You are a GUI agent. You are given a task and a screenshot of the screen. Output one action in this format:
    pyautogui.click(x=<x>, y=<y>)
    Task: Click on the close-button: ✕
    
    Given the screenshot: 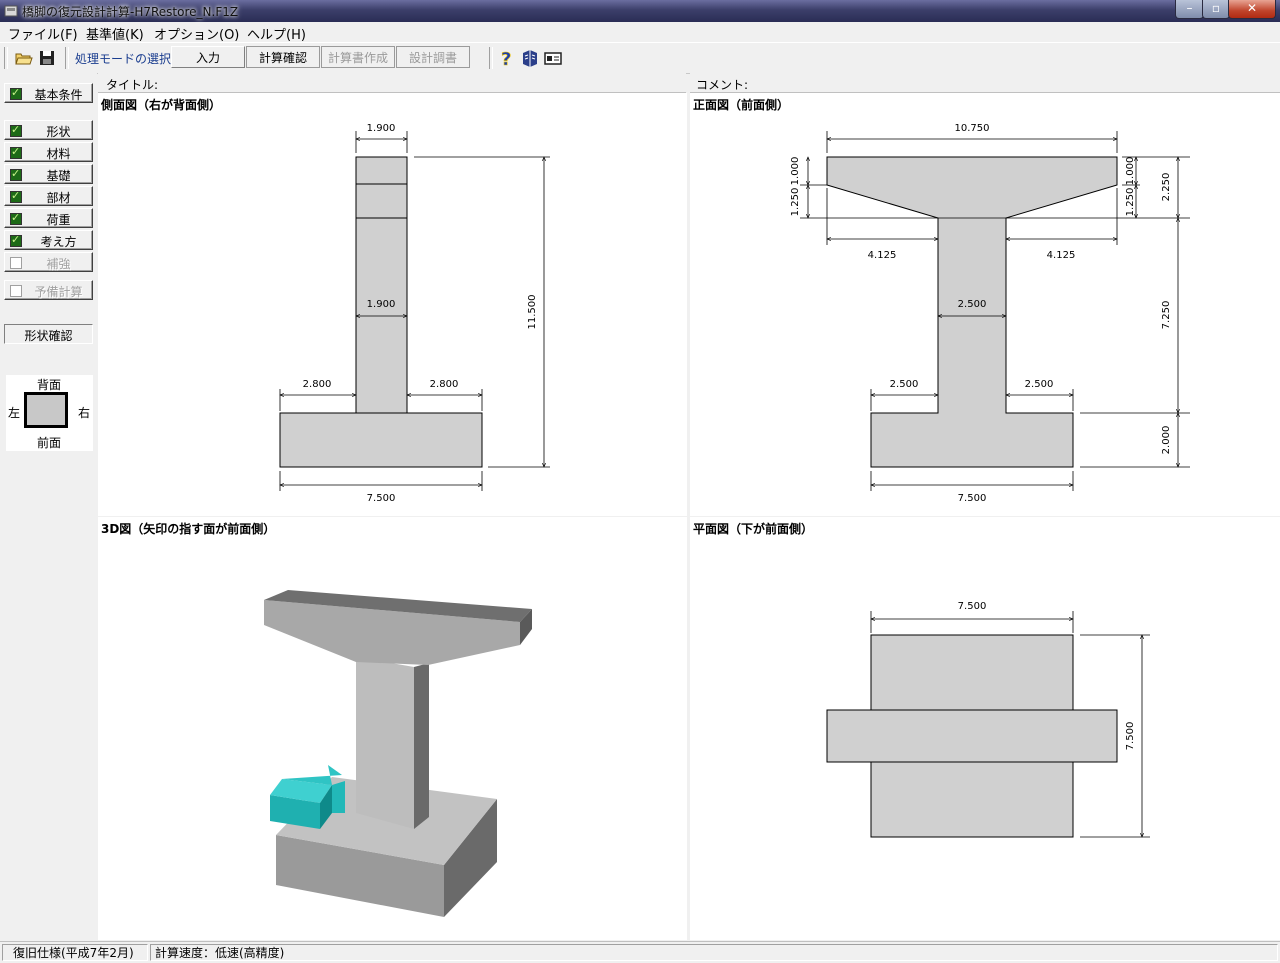 What is the action you would take?
    pyautogui.click(x=1252, y=9)
    